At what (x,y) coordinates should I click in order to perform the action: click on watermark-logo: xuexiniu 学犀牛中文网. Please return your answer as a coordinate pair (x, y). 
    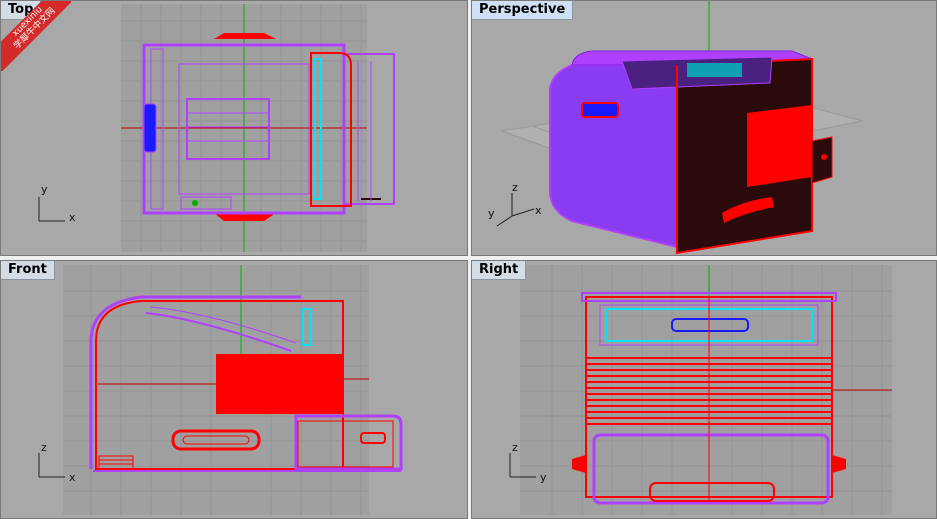
    Looking at the image, I should click on (36, 36).